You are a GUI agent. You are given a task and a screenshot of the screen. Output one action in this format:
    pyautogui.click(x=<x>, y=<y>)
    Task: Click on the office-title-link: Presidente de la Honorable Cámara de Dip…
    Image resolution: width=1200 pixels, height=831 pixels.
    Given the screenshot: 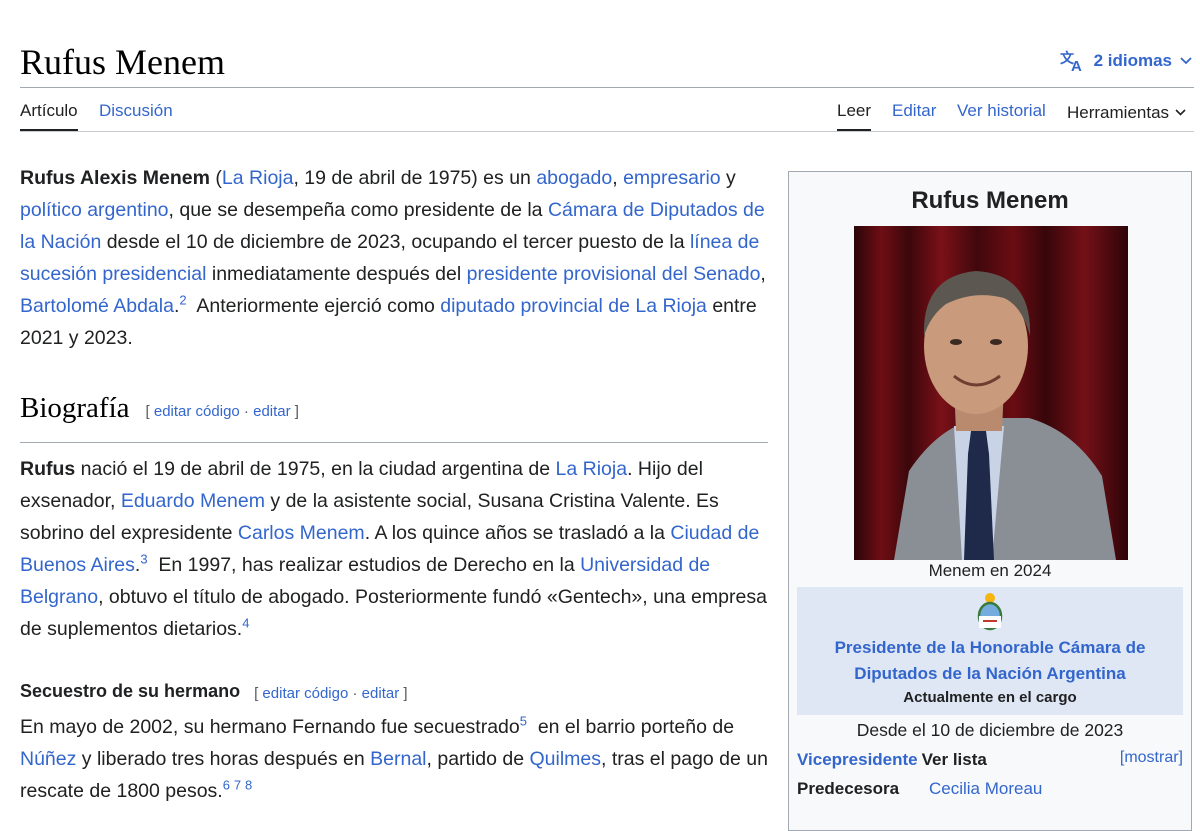 What is the action you would take?
    pyautogui.click(x=990, y=661)
    